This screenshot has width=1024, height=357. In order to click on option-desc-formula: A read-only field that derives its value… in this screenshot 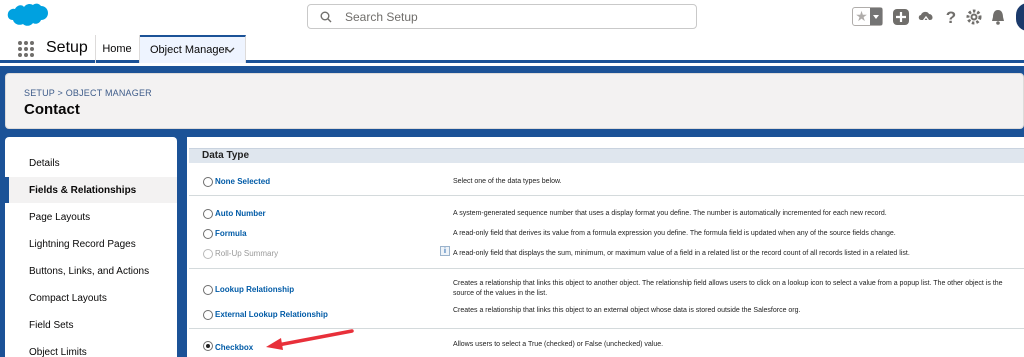, I will do `click(674, 233)`.